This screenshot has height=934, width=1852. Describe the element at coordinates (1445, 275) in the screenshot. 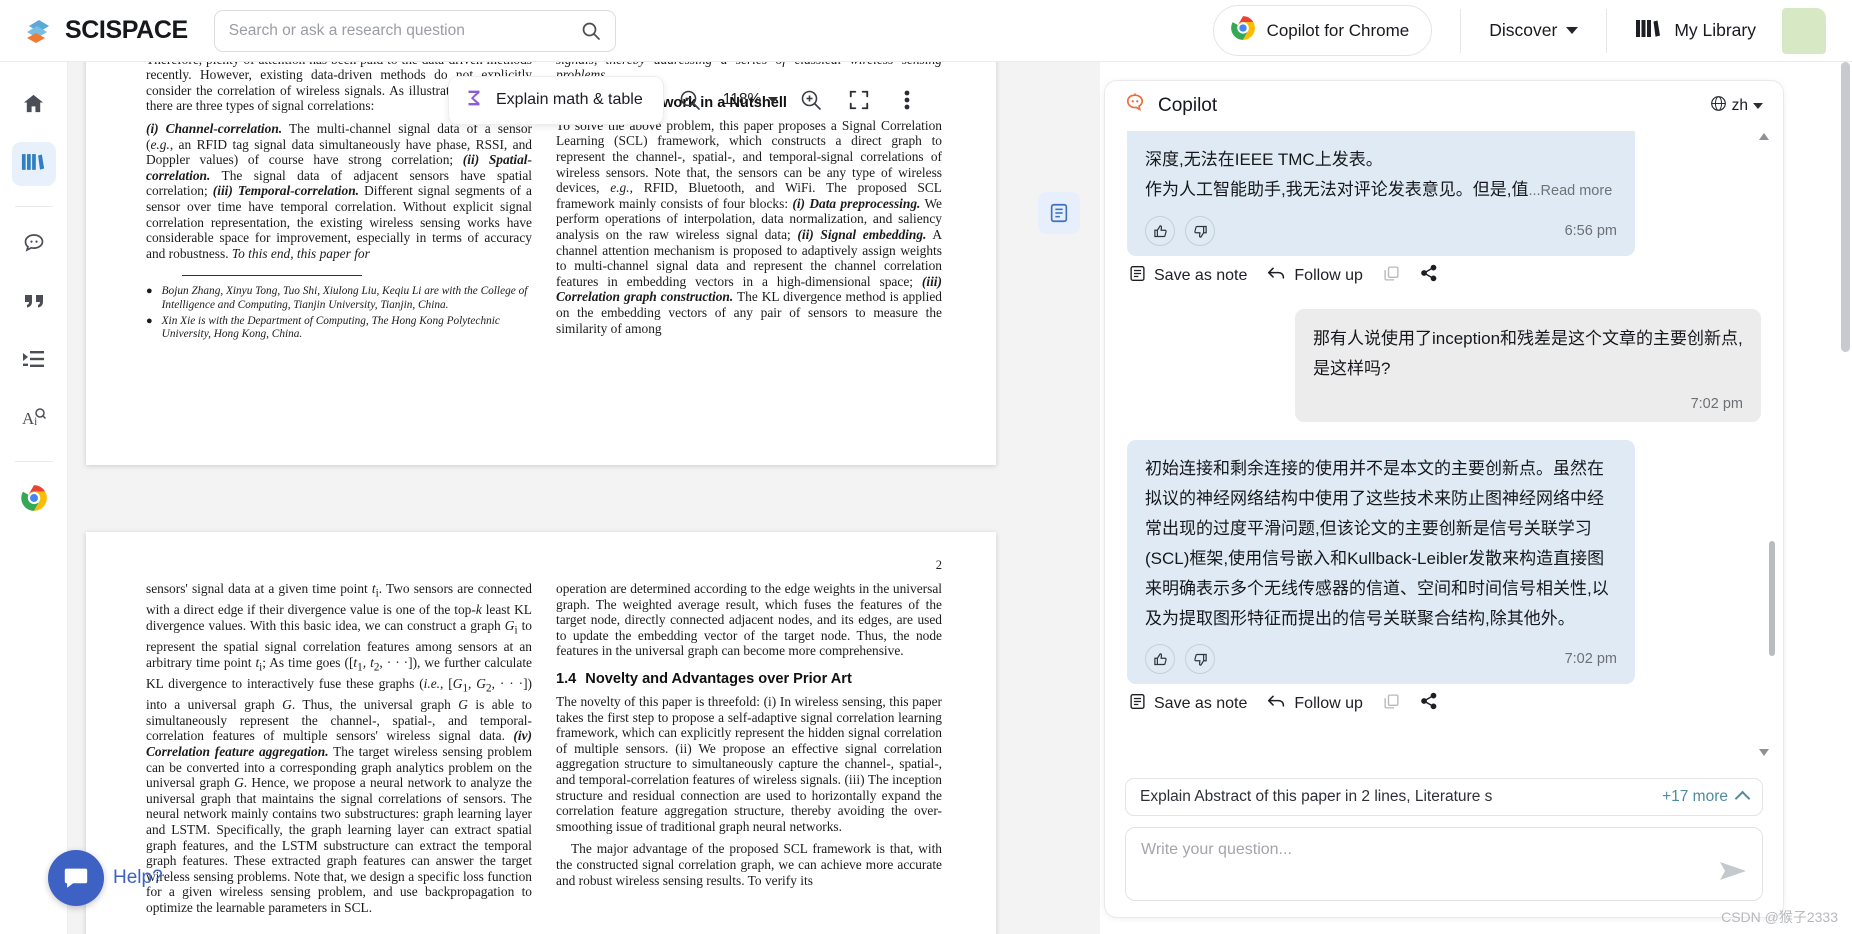

I see `message-actions: Save as note Follow up` at that location.